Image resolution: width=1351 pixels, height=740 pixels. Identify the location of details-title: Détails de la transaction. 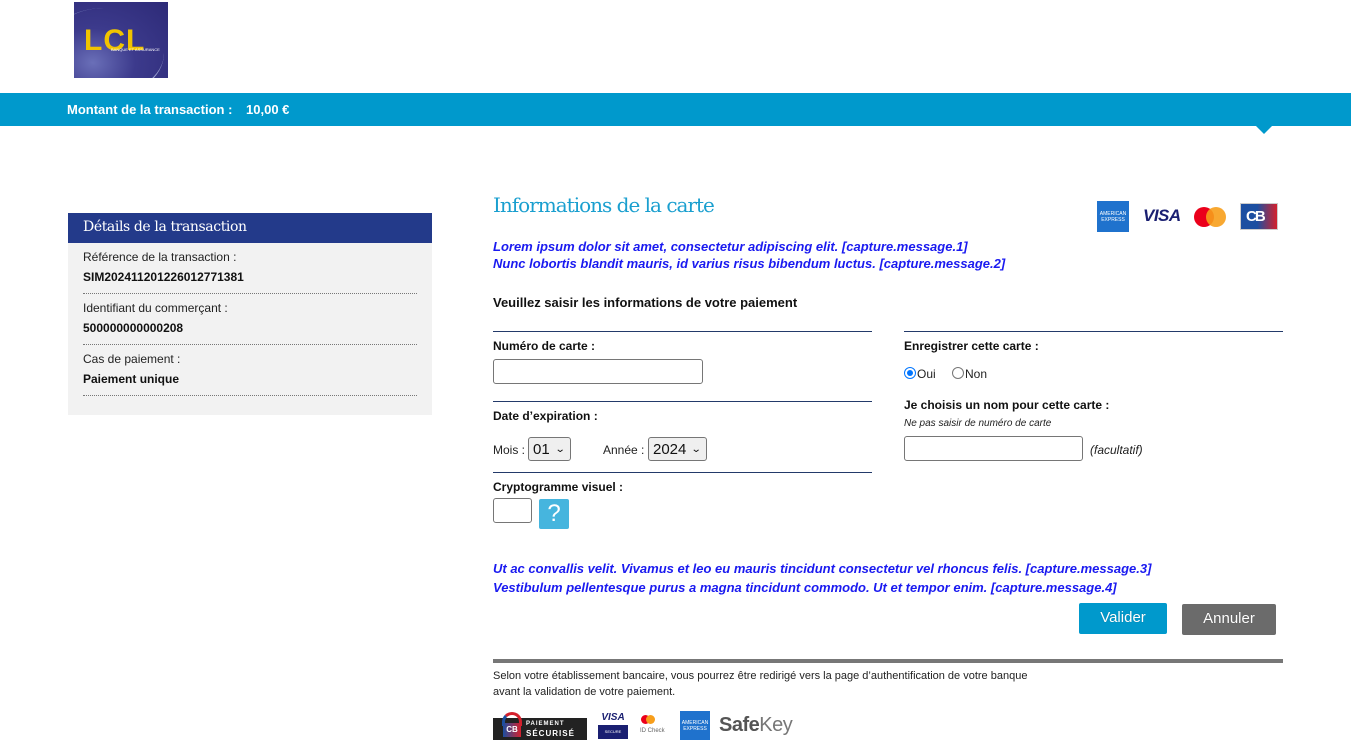
(250, 228).